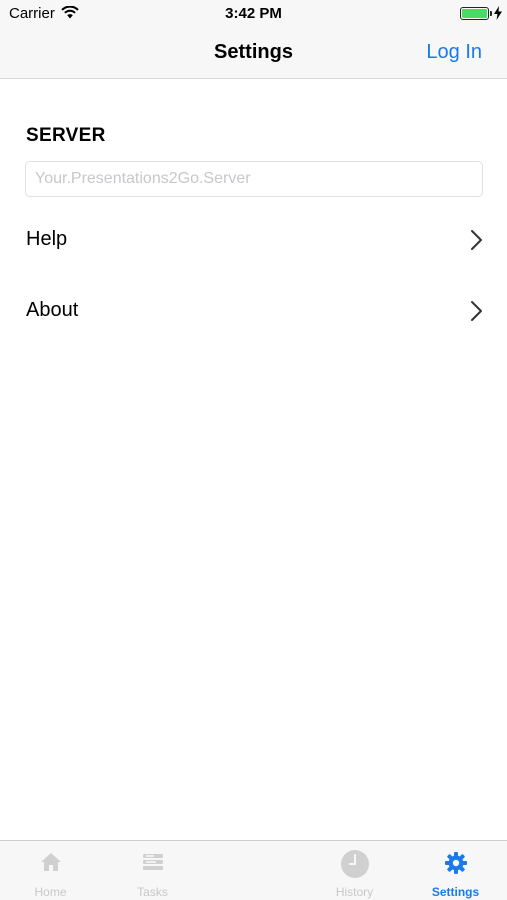 The height and width of the screenshot is (900, 507). I want to click on server-input, so click(254, 179).